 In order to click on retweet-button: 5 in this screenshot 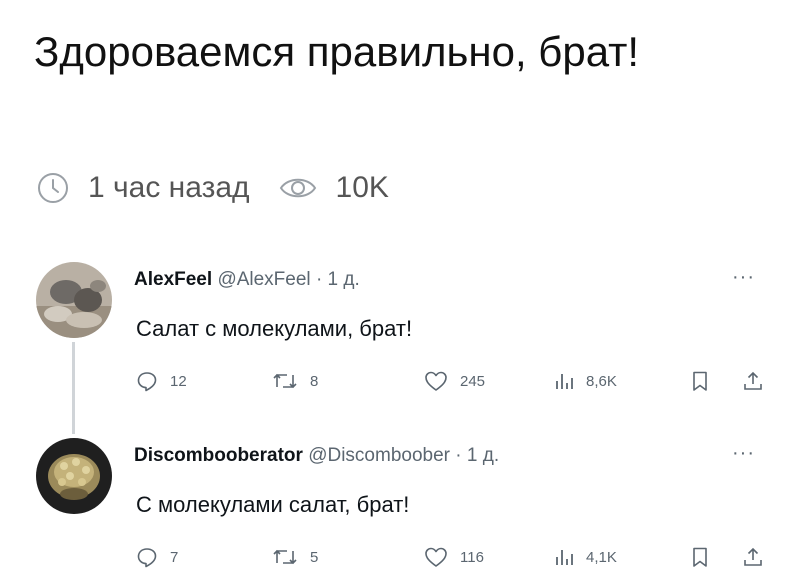, I will do `click(295, 557)`.